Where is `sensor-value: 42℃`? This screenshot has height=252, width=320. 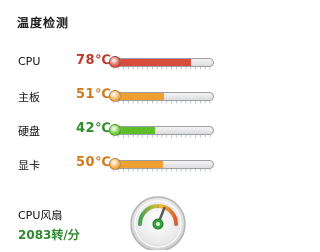
sensor-value: 42℃ is located at coordinates (94, 128).